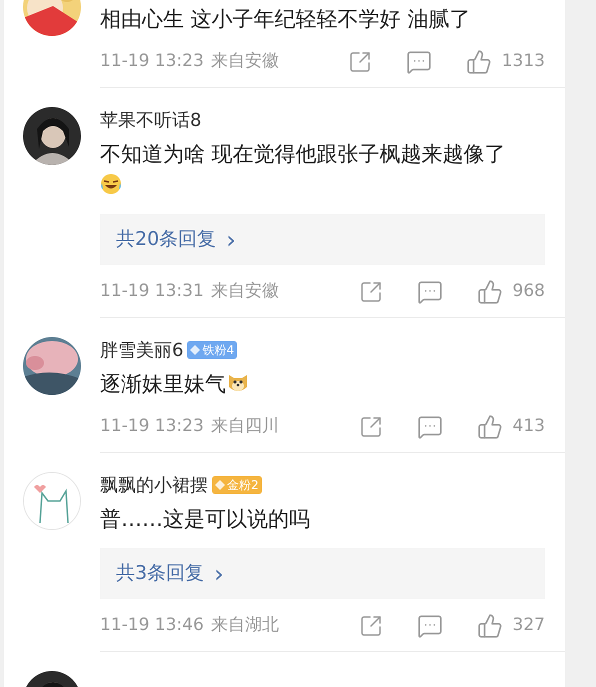 This screenshot has height=687, width=596. Describe the element at coordinates (244, 426) in the screenshot. I see `comment-location: 来自四川` at that location.